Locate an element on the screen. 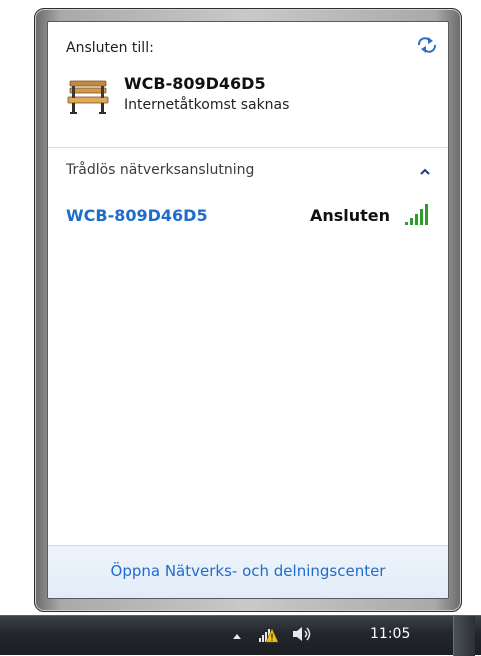 The height and width of the screenshot is (656, 481). taskbar: 11:05 is located at coordinates (240, 635).